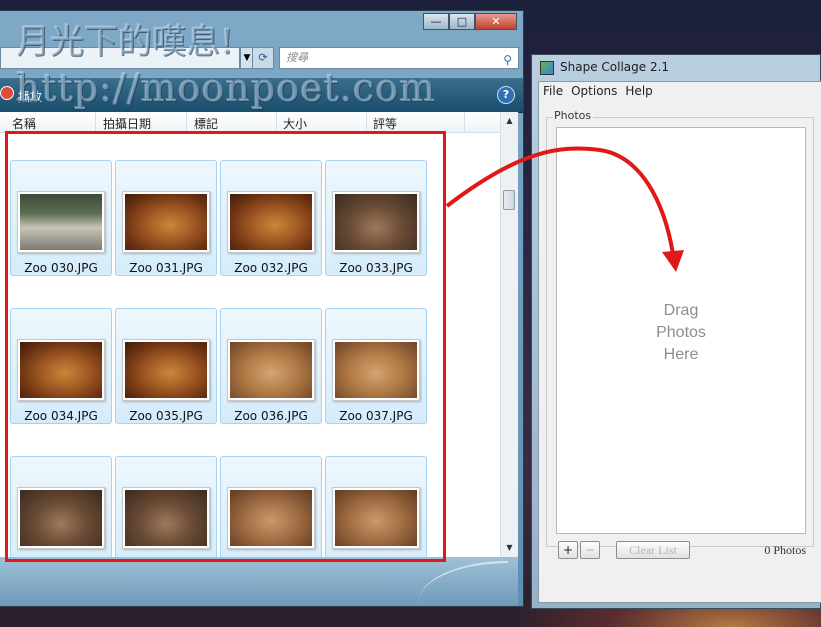 The width and height of the screenshot is (821, 627). Describe the element at coordinates (560, 200) in the screenshot. I see `drag-arrow` at that location.